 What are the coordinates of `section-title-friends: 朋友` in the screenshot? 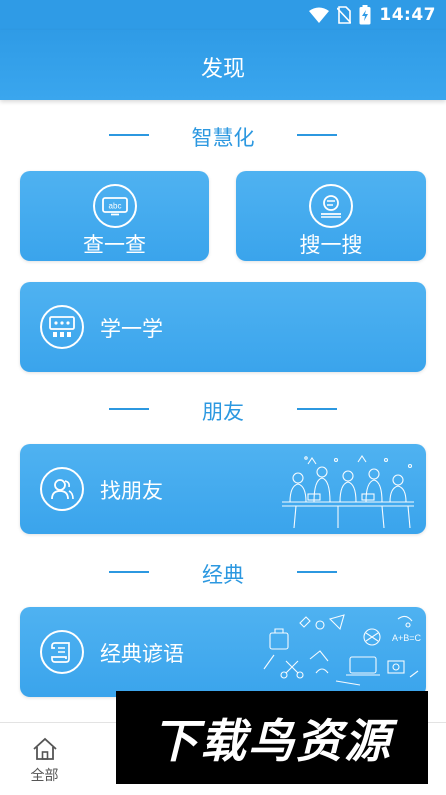 It's located at (223, 412).